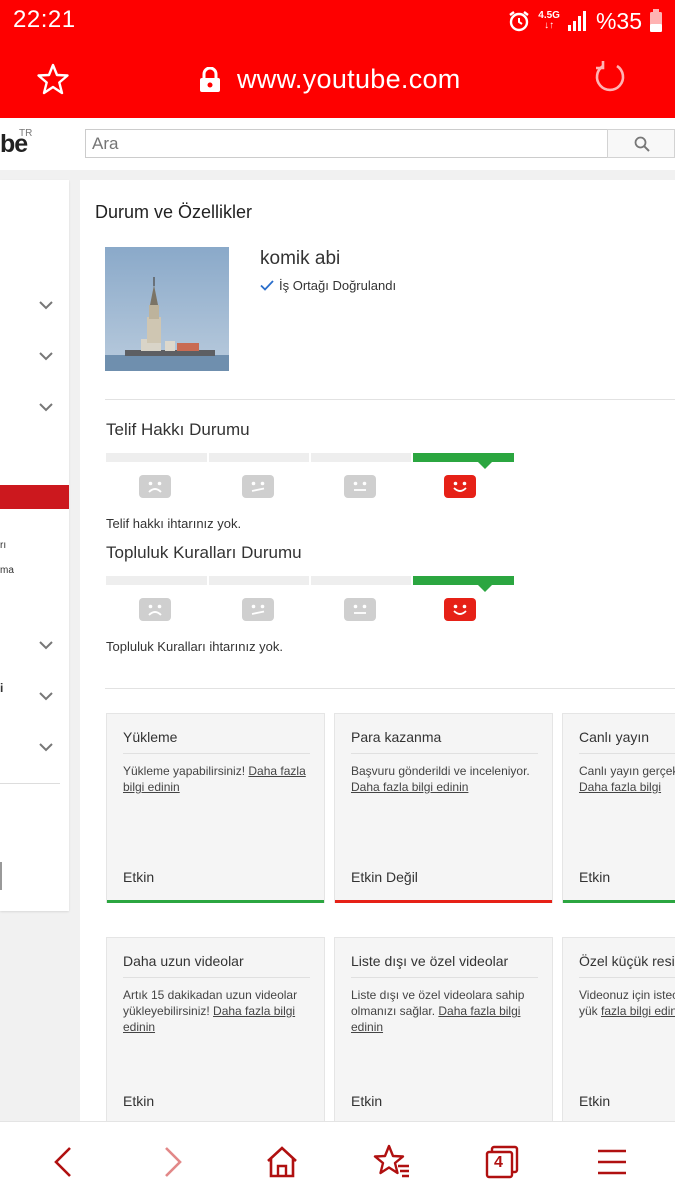 The height and width of the screenshot is (1200, 675). I want to click on signal-icon, so click(576, 21).